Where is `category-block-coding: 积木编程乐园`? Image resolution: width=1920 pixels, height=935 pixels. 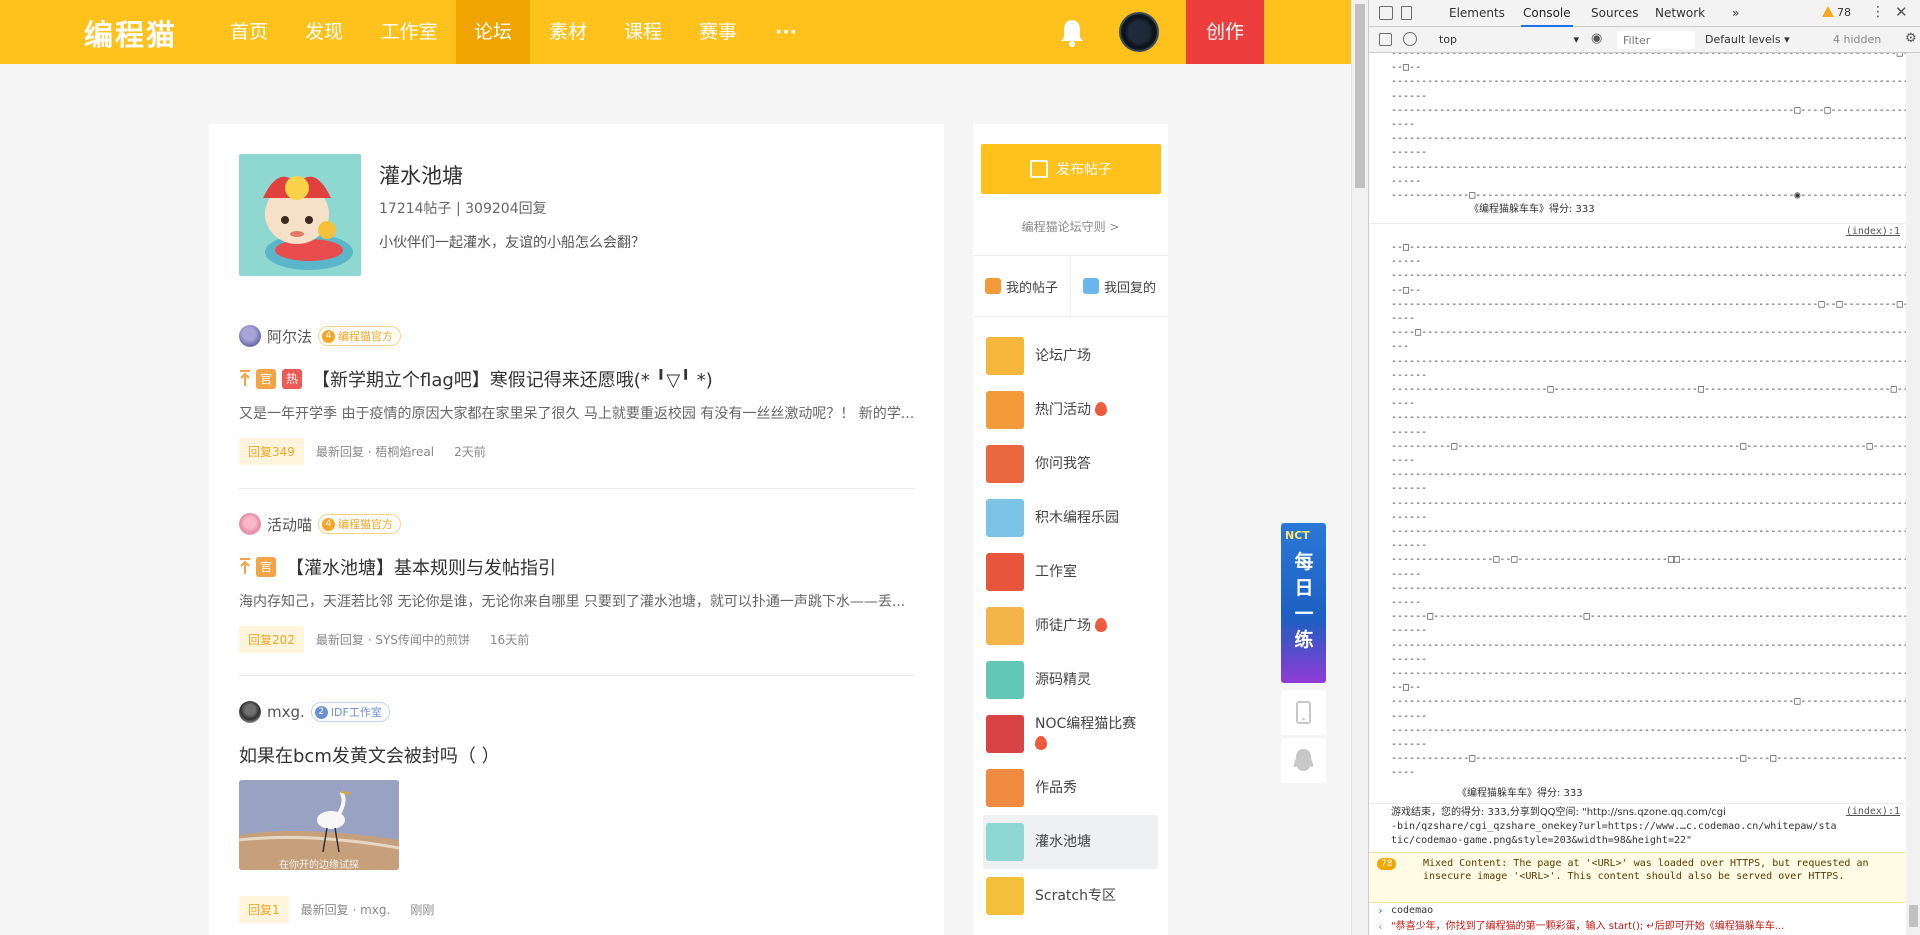 category-block-coding: 积木编程乐园 is located at coordinates (1070, 518).